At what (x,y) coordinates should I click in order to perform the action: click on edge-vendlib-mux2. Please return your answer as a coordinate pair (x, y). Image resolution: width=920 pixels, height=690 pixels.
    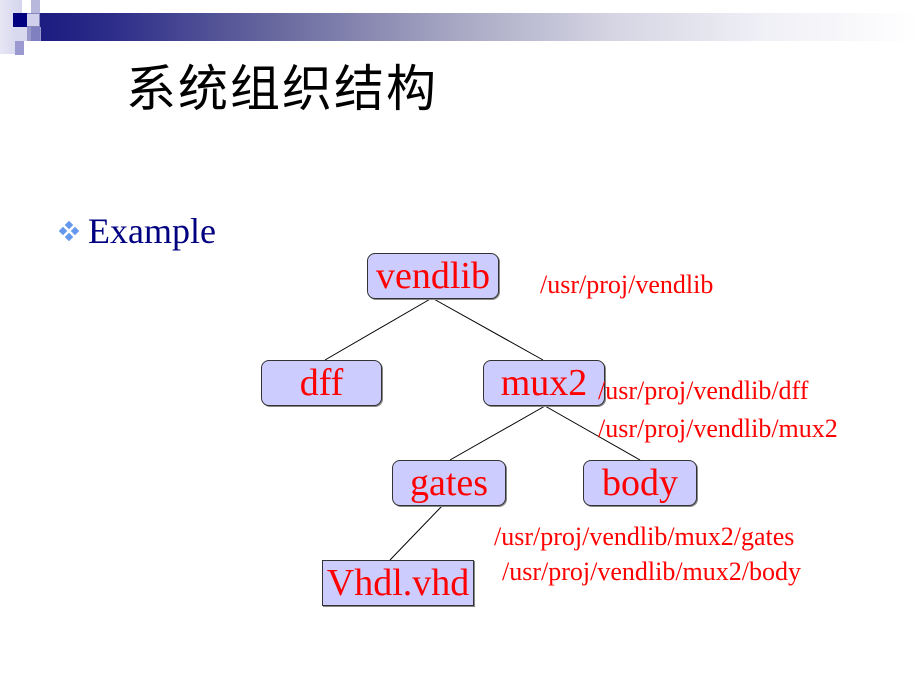
    Looking at the image, I should click on (487, 329).